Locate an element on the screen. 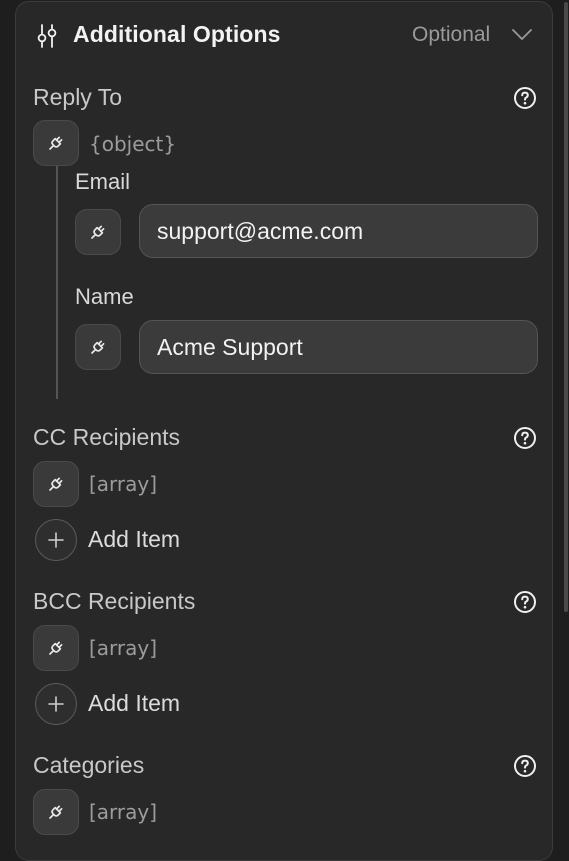 This screenshot has width=569, height=861. cc-recipients-type: [array] is located at coordinates (123, 484).